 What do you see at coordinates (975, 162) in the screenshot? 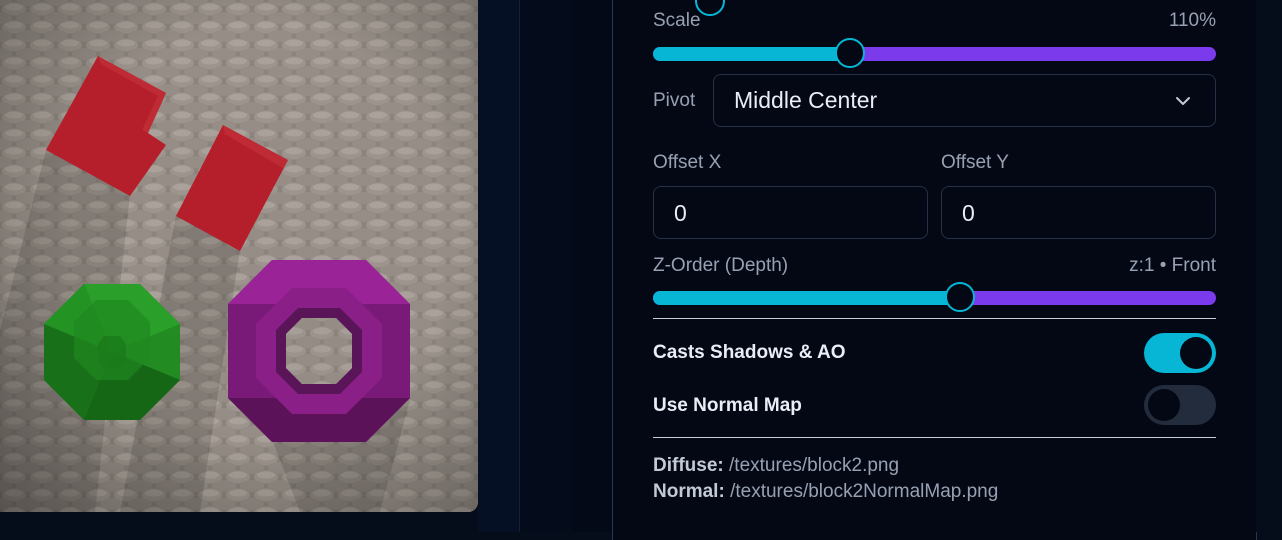
I see `offset-y-label: Offset Y` at bounding box center [975, 162].